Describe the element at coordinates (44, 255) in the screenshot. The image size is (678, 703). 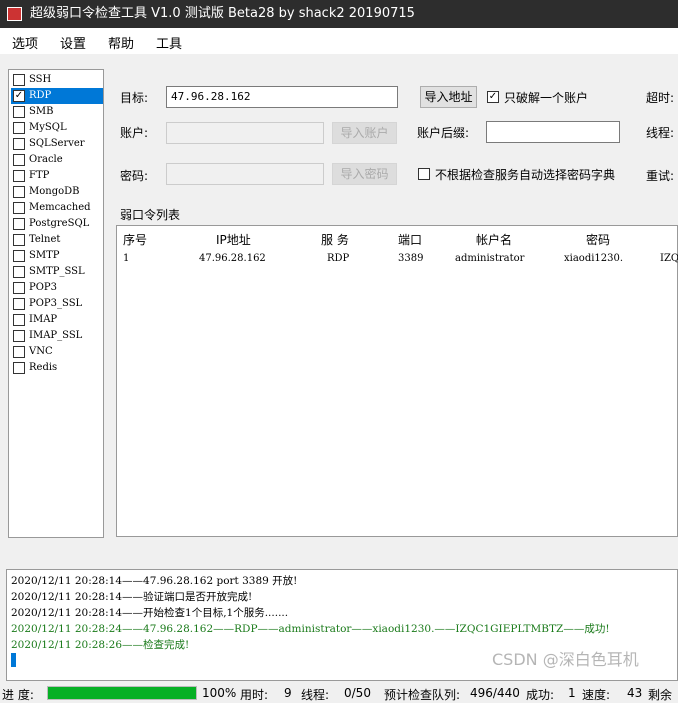
I see `service-label: SMTP` at that location.